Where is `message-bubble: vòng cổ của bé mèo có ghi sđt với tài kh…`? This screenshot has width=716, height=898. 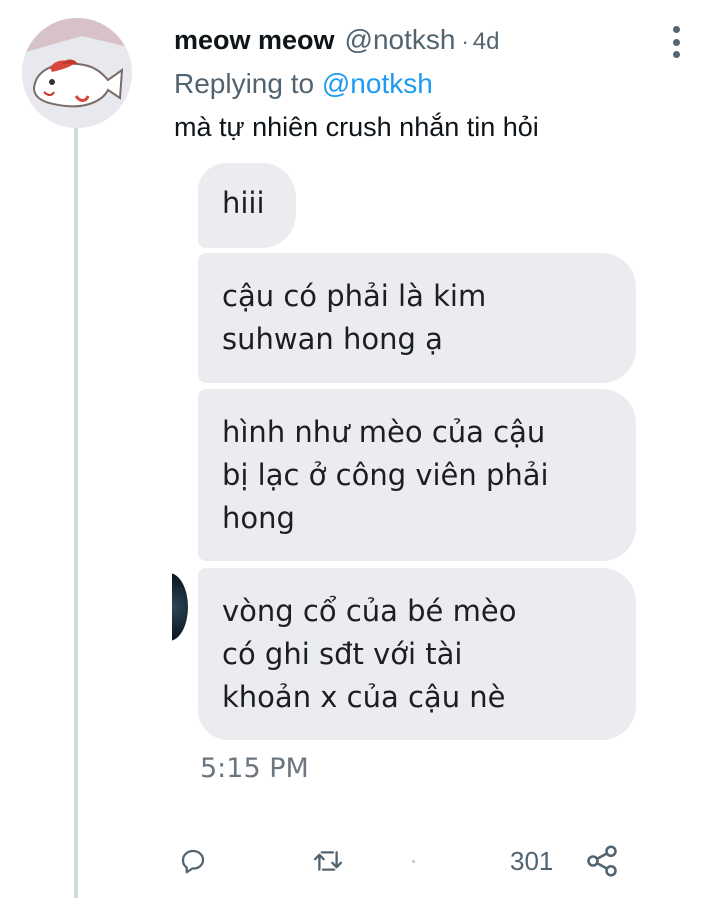 message-bubble: vòng cổ của bé mèo có ghi sđt với tài kh… is located at coordinates (417, 654).